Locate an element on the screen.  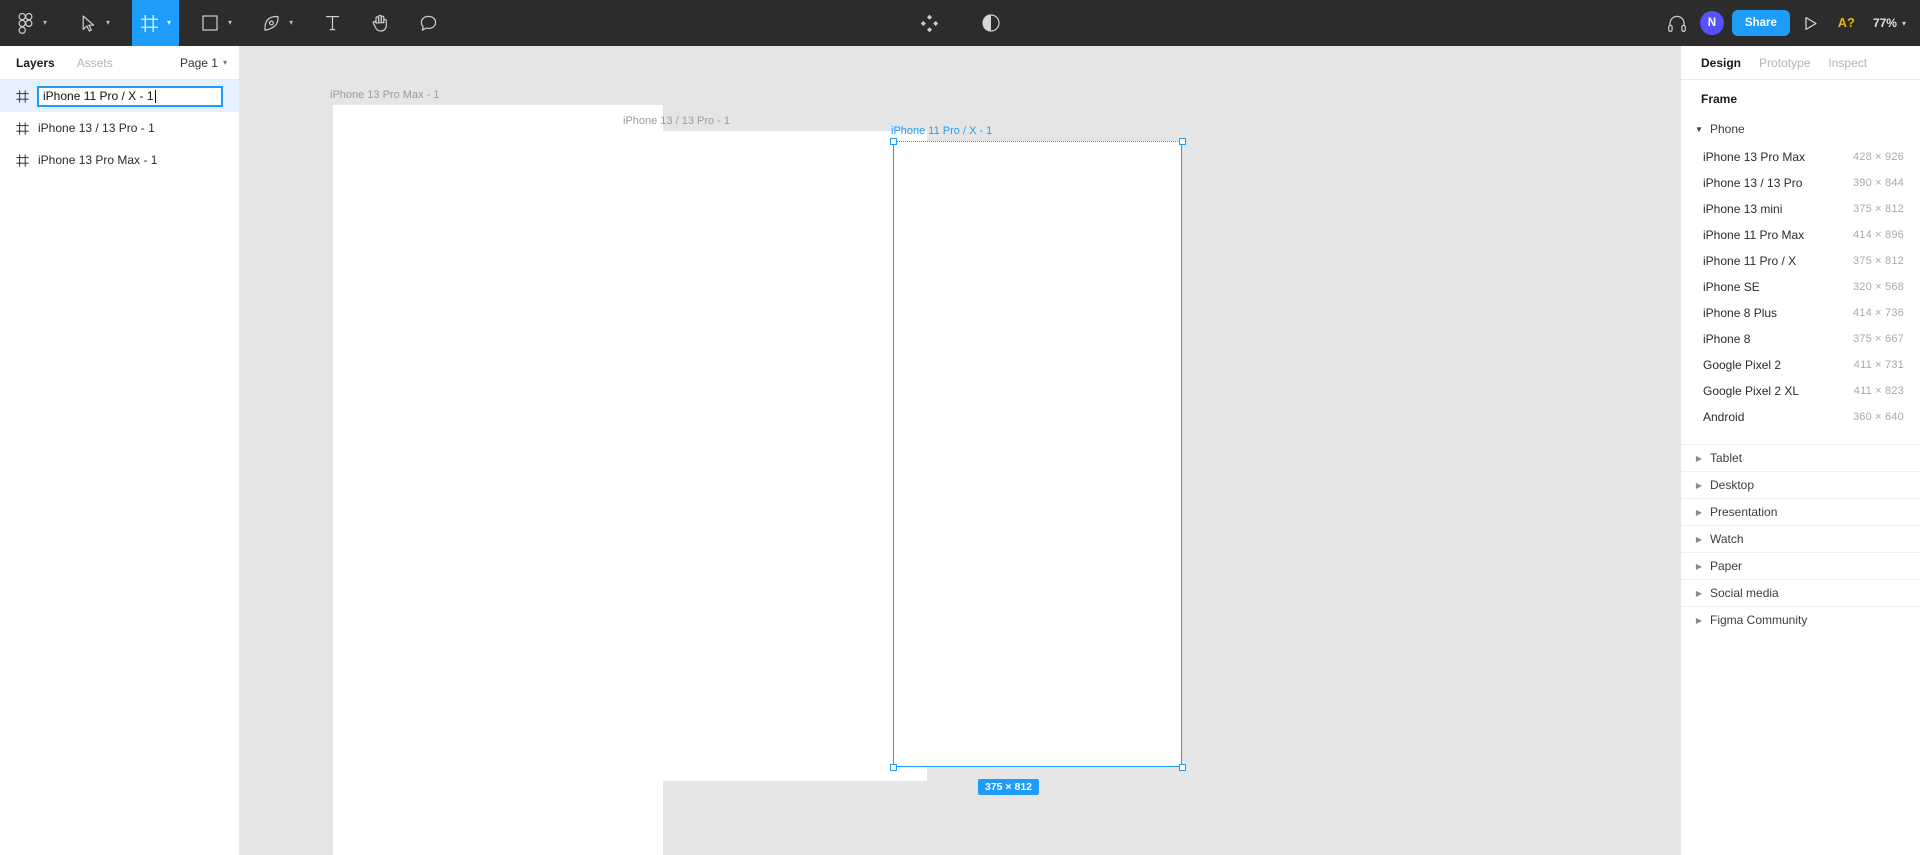
tab-design: Design is located at coordinates (1721, 63).